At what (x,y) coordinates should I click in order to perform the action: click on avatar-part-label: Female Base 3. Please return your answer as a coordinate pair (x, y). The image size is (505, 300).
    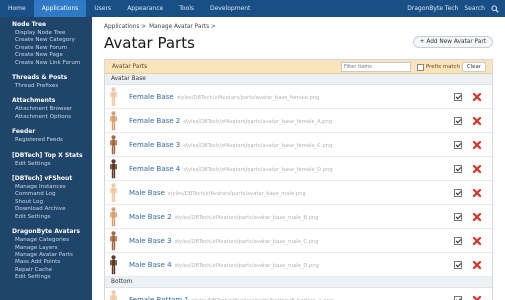
    Looking at the image, I should click on (155, 145).